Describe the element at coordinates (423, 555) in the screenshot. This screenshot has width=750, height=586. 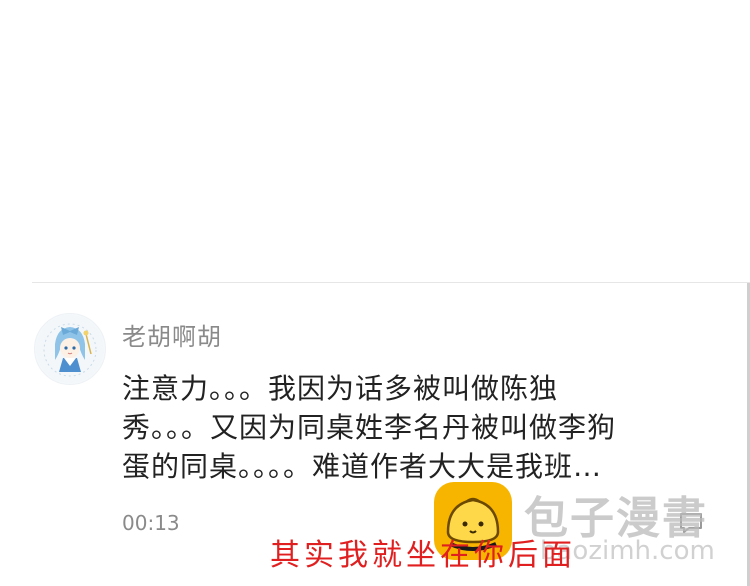
I see `handwritten-caption: 其实我就坐在你后面` at that location.